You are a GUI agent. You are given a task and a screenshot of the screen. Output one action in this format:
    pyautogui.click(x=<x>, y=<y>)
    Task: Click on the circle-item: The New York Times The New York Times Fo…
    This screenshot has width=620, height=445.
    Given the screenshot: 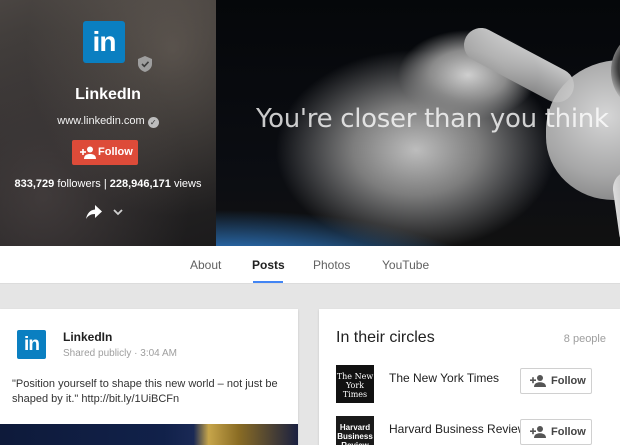 What is the action you would take?
    pyautogui.click(x=469, y=387)
    